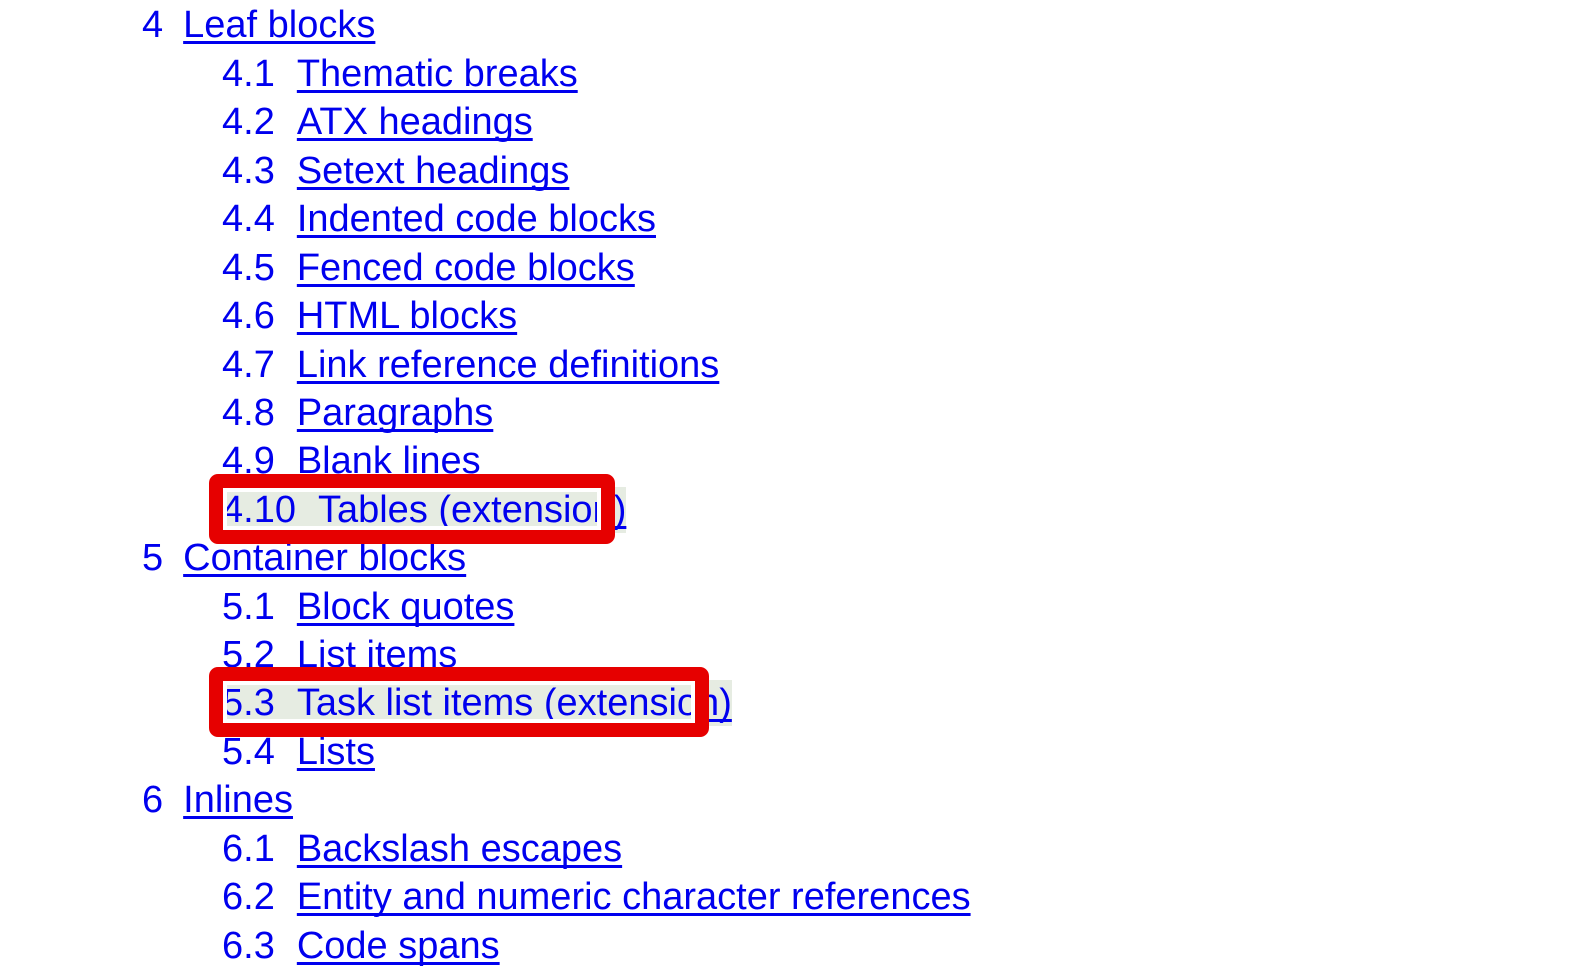 The height and width of the screenshot is (969, 1572). I want to click on toc-entry-number: 4.5, so click(248, 268).